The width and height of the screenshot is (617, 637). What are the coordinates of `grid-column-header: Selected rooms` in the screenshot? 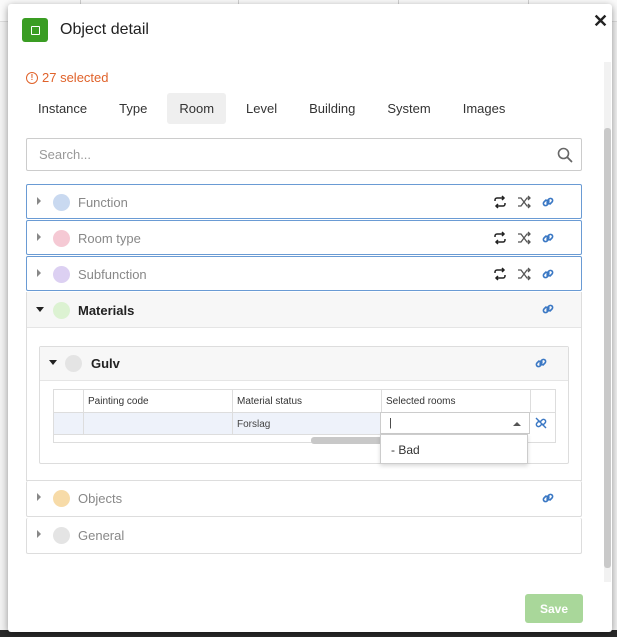 It's located at (456, 401).